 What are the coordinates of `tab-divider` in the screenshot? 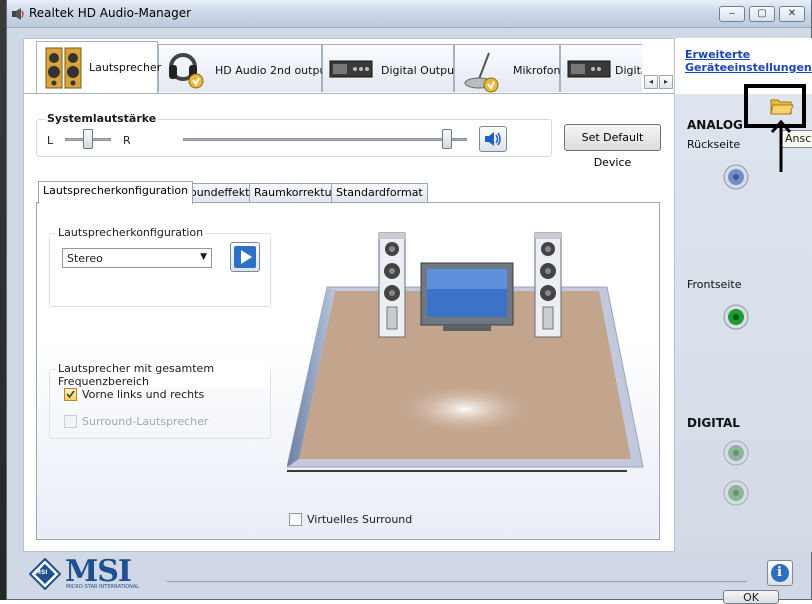 It's located at (349, 93).